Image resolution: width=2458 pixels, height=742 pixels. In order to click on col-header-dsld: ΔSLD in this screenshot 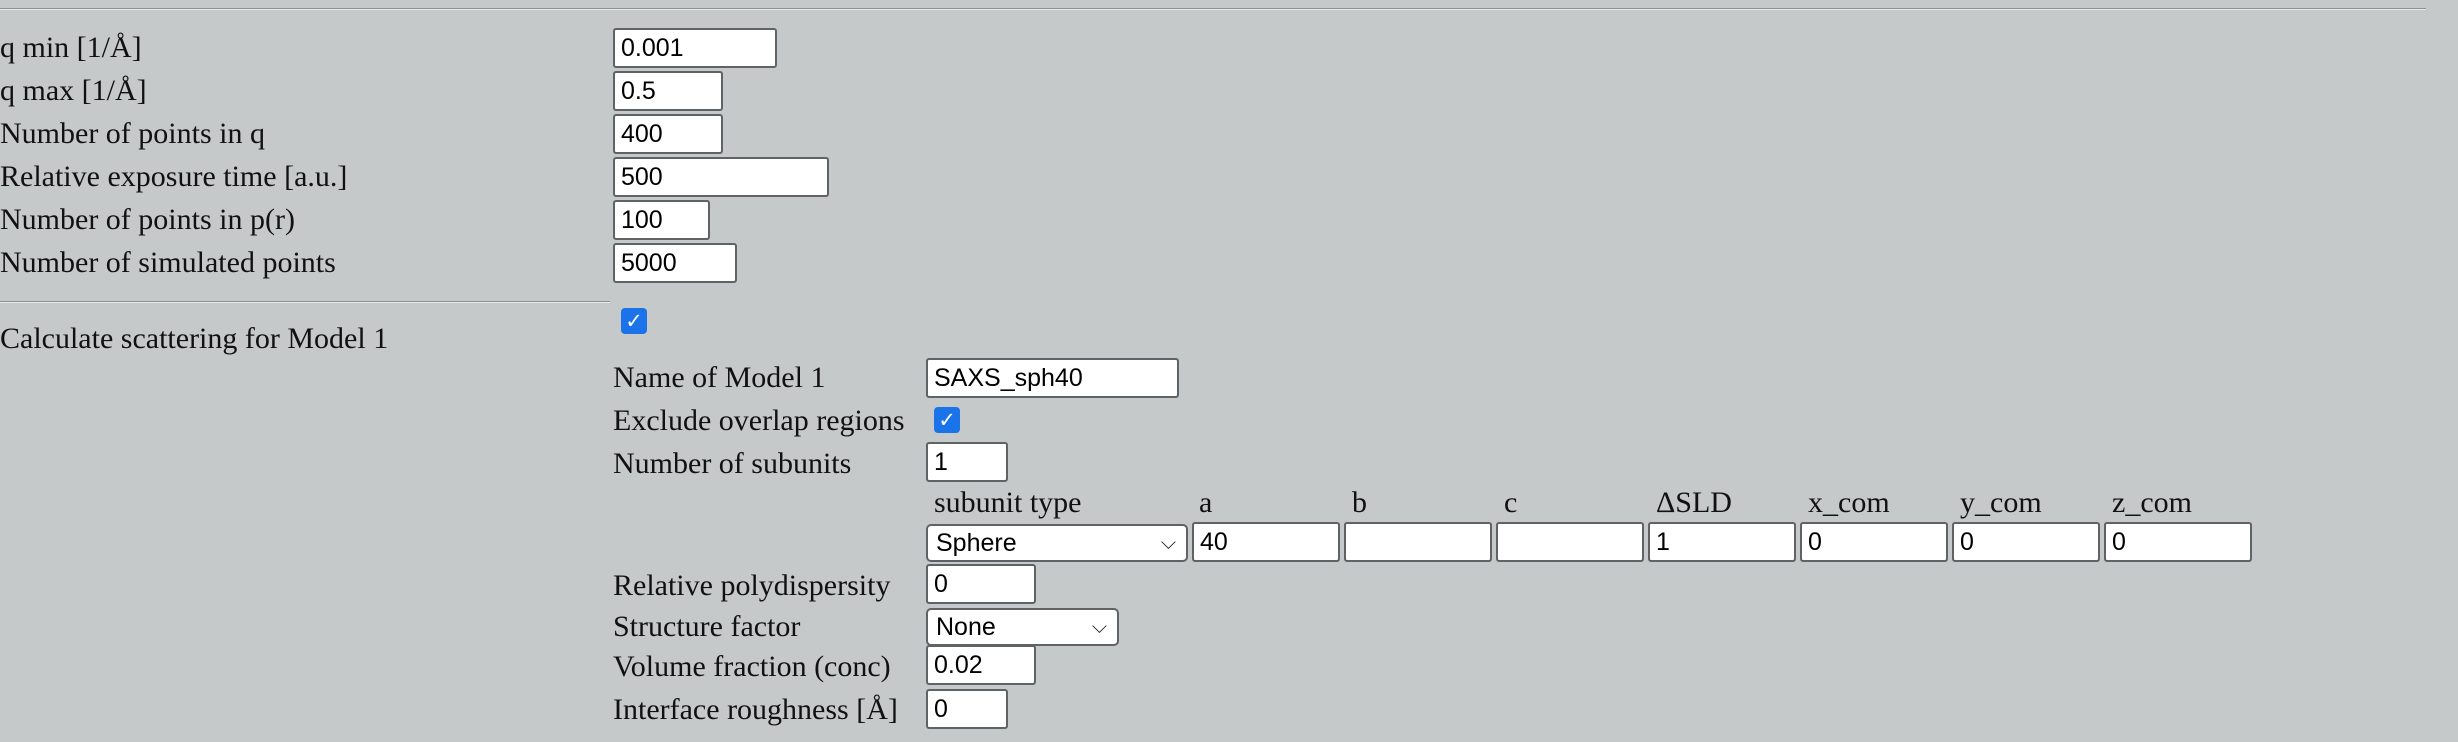, I will do `click(1694, 502)`.